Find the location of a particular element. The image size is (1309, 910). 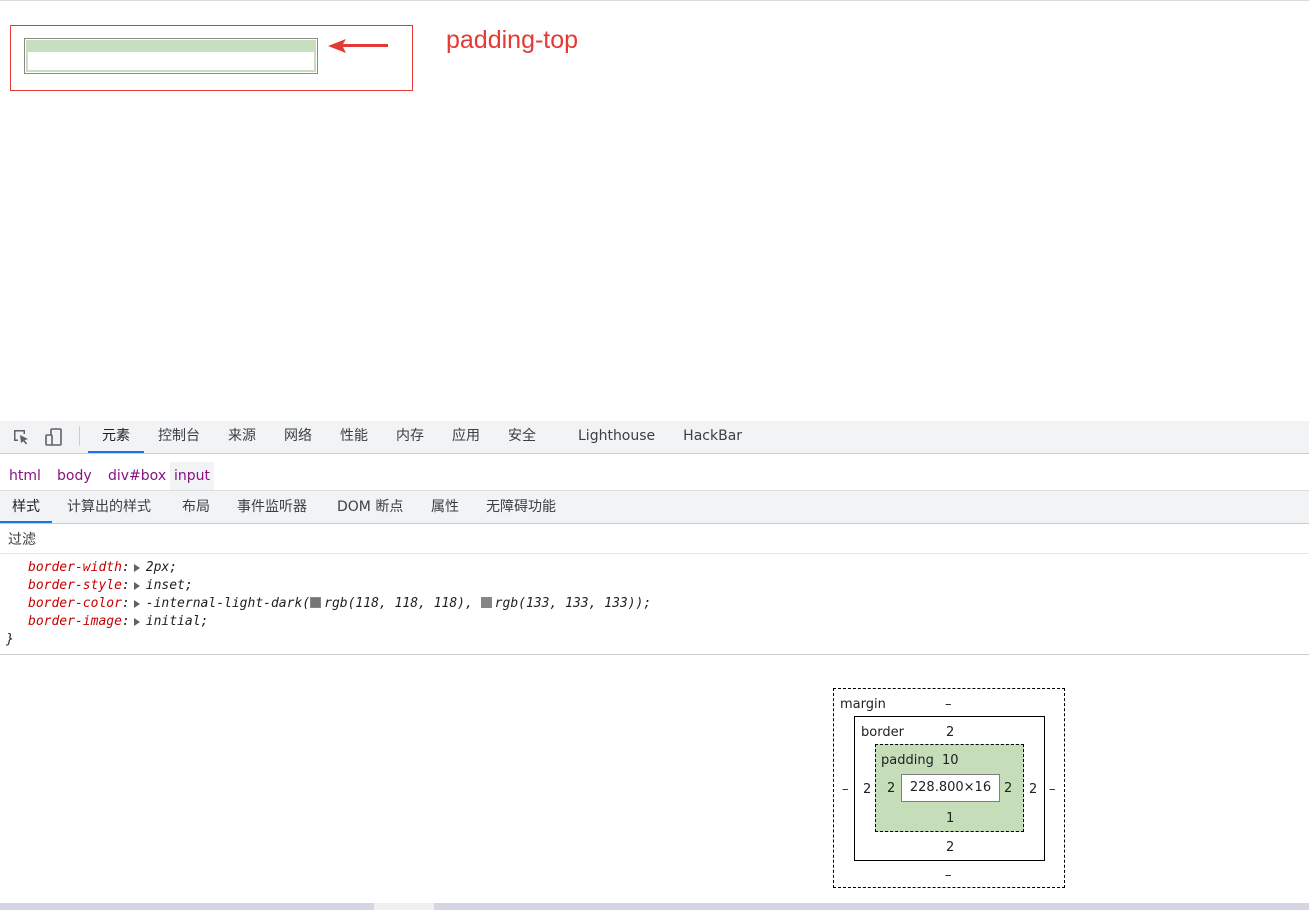

sidebar-tab-styles: 样式 is located at coordinates (26, 507).